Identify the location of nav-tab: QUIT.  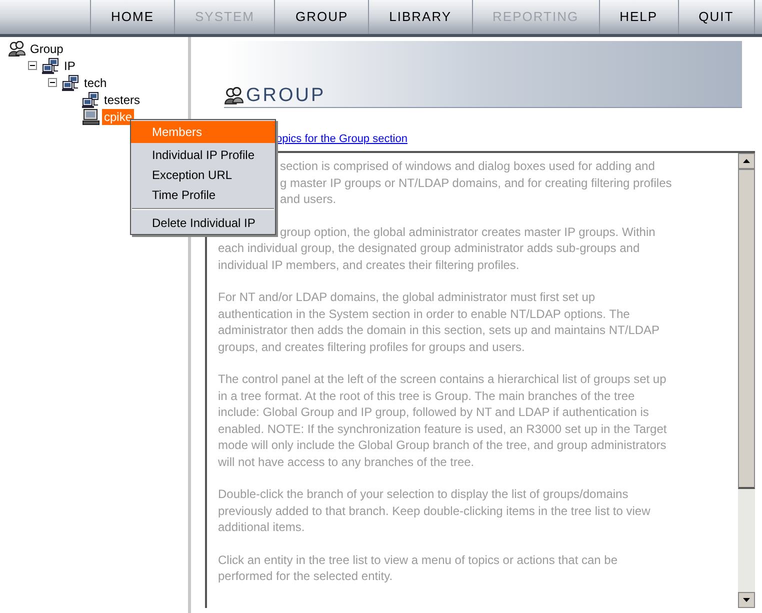
(716, 17).